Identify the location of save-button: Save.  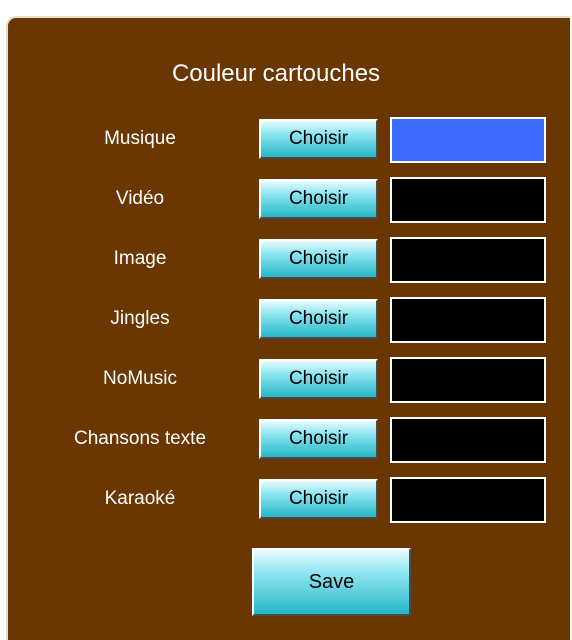
(331, 582).